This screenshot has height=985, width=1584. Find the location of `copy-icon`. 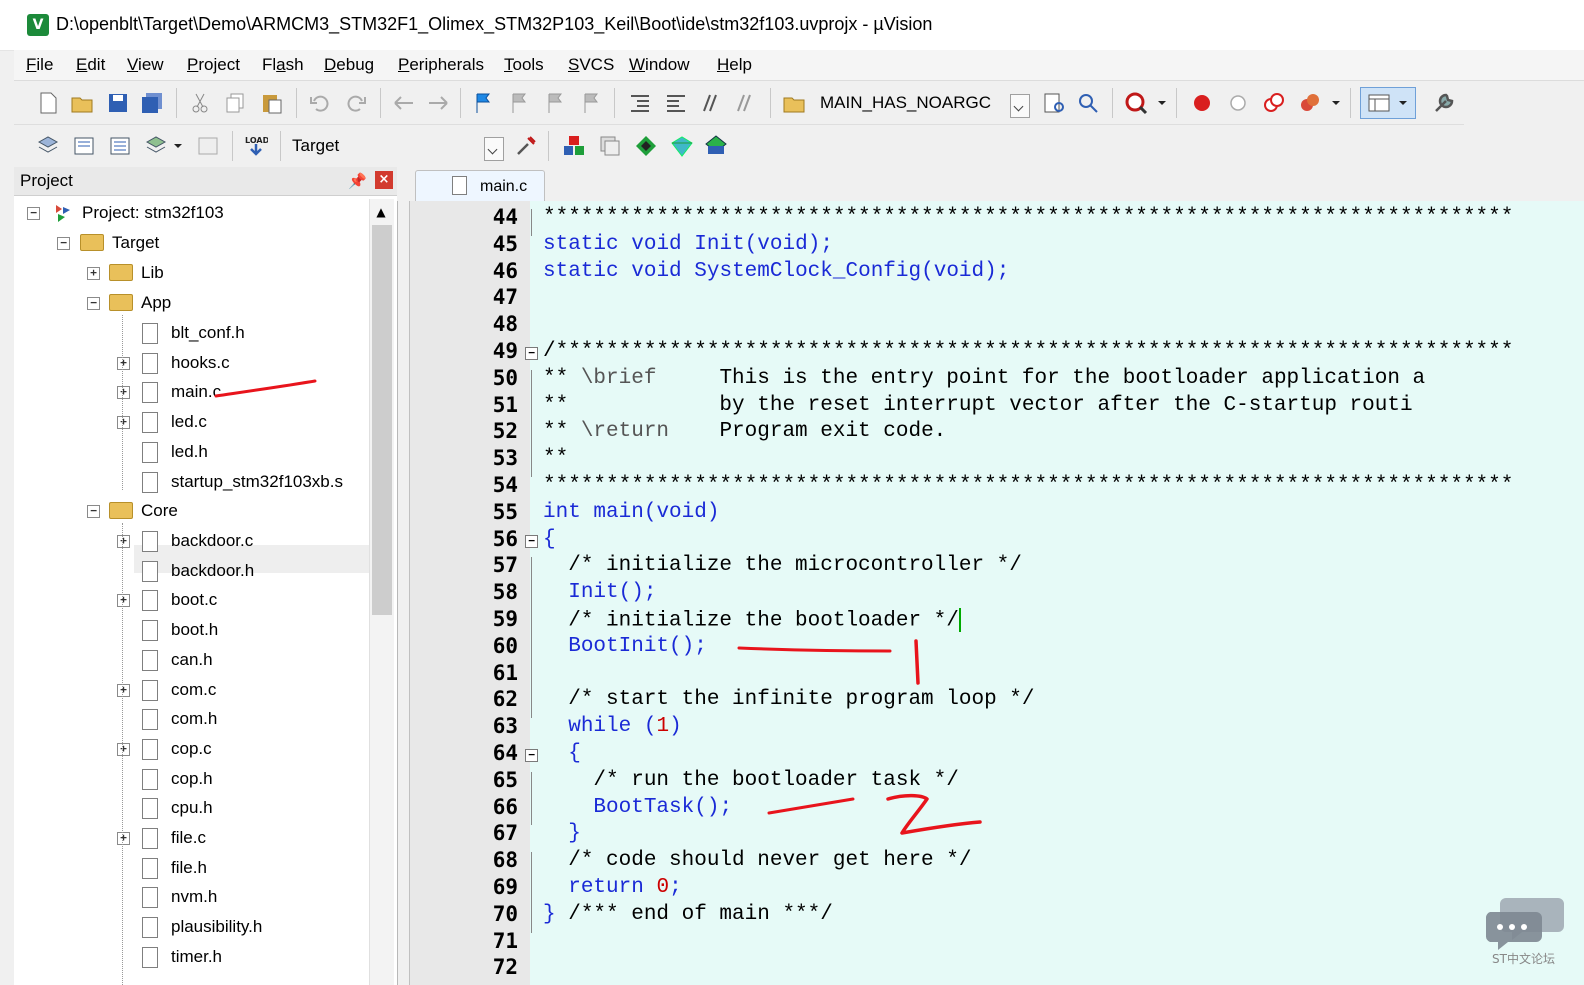

copy-icon is located at coordinates (236, 103).